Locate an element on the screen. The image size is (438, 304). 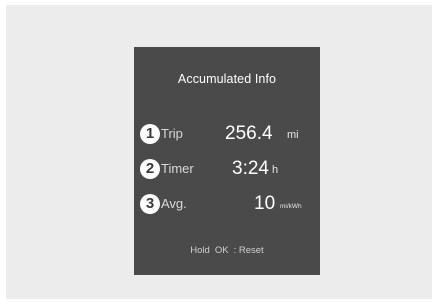
average-value: 10 is located at coordinates (265, 203).